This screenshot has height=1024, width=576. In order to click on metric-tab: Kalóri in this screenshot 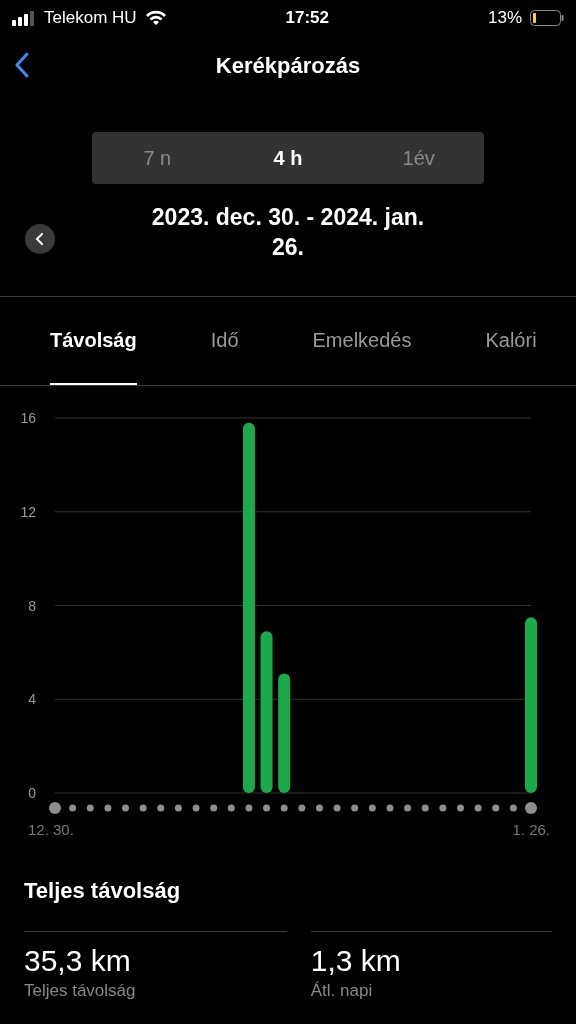, I will do `click(511, 341)`.